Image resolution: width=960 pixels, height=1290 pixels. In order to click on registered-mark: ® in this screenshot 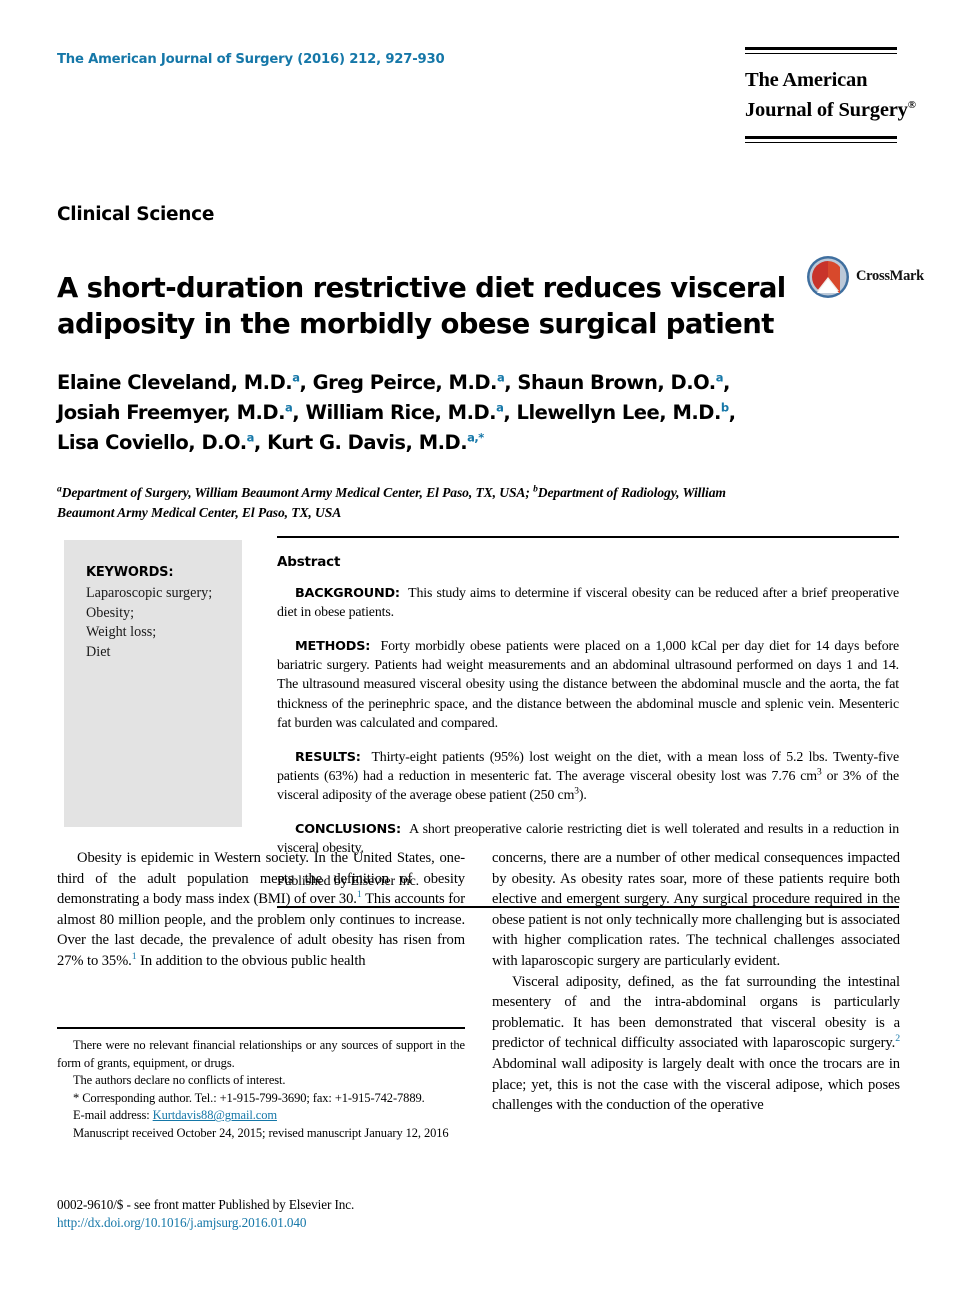, I will do `click(911, 105)`.